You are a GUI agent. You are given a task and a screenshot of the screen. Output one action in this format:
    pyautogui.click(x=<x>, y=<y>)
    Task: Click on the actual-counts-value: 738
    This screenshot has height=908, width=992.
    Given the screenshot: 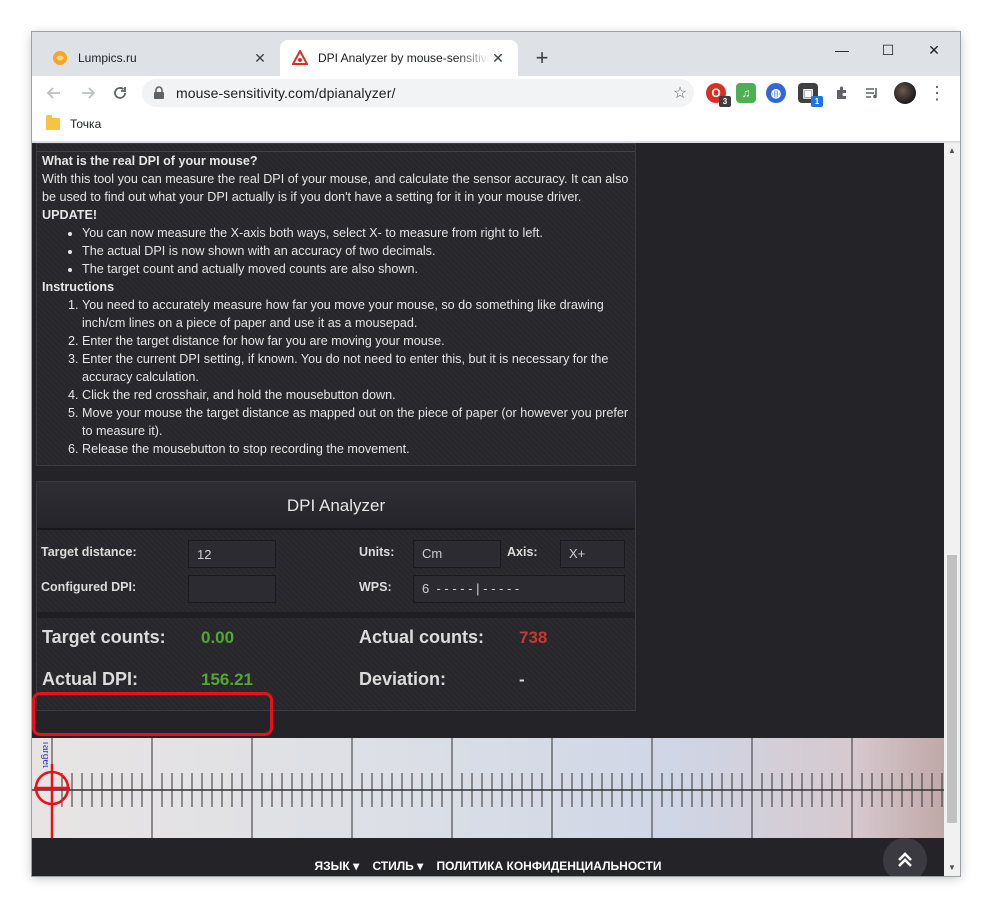 What is the action you would take?
    pyautogui.click(x=533, y=637)
    